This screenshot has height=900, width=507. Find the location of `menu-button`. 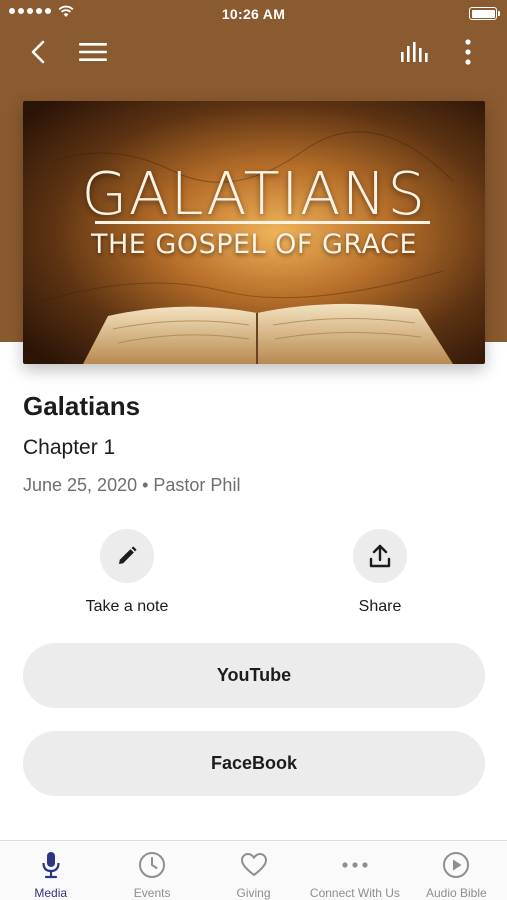

menu-button is located at coordinates (93, 52).